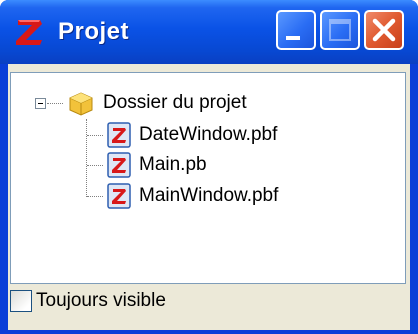  I want to click on maximize-button, so click(340, 30).